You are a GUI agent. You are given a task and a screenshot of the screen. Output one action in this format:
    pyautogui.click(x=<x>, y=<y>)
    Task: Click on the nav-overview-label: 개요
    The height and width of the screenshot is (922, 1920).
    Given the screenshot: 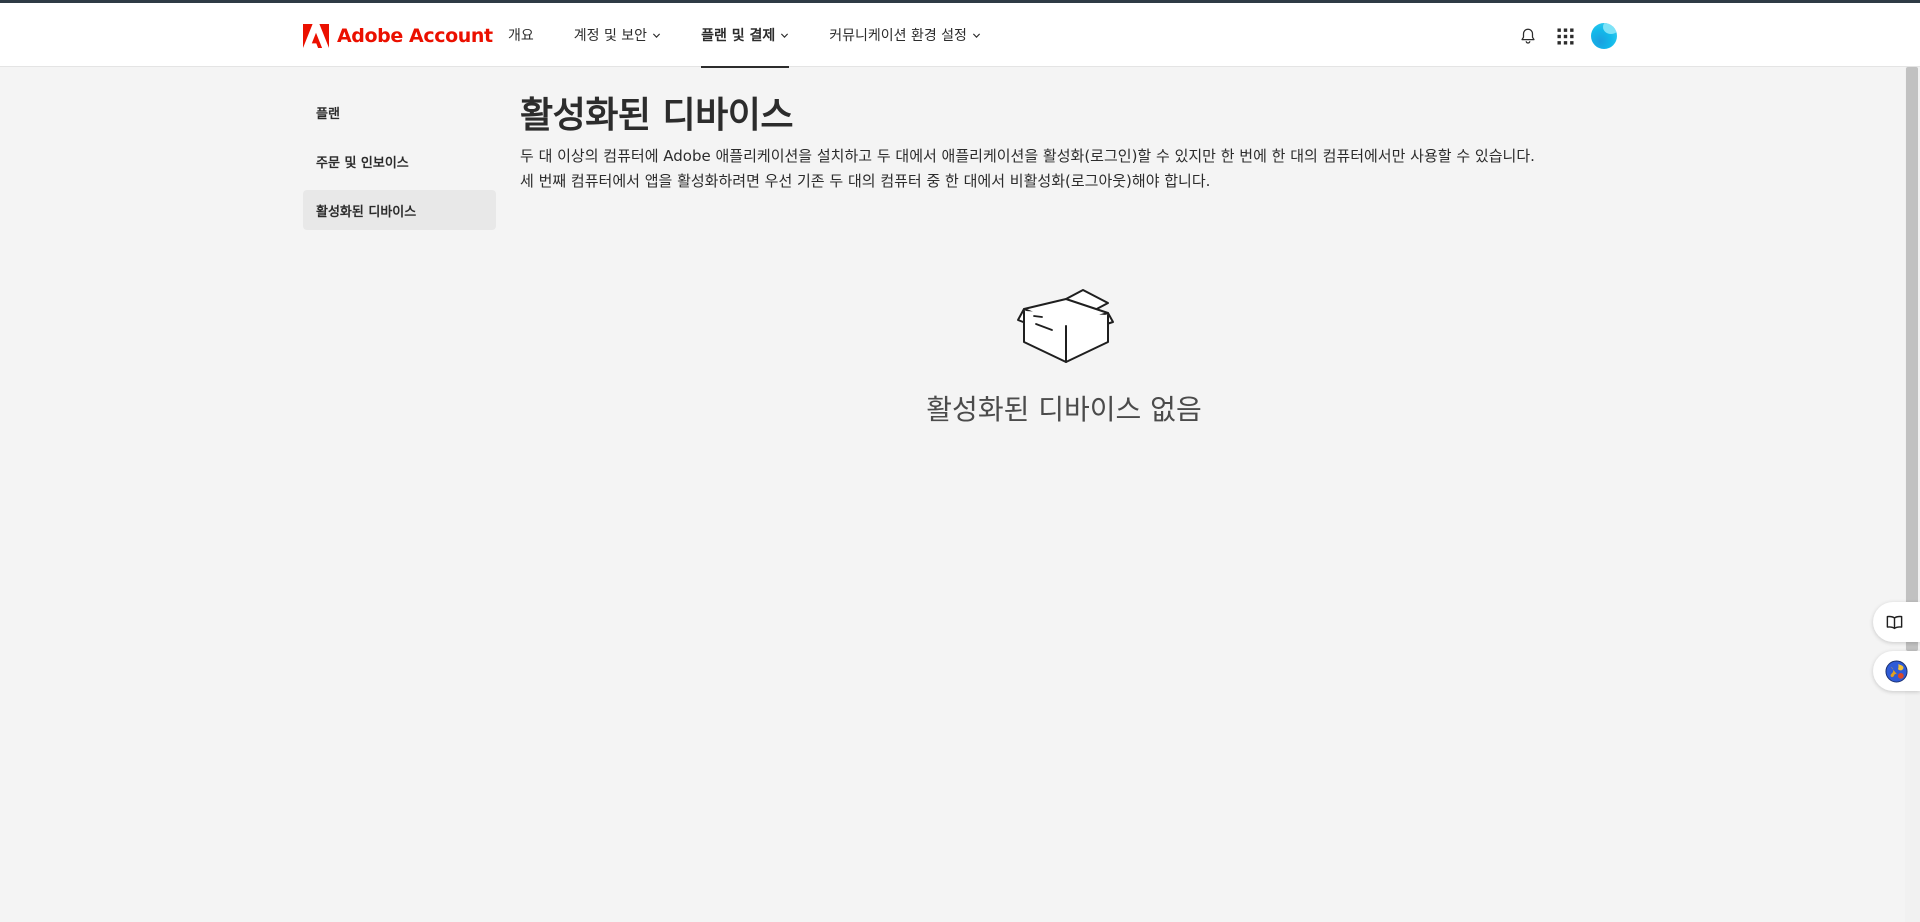 What is the action you would take?
    pyautogui.click(x=521, y=36)
    